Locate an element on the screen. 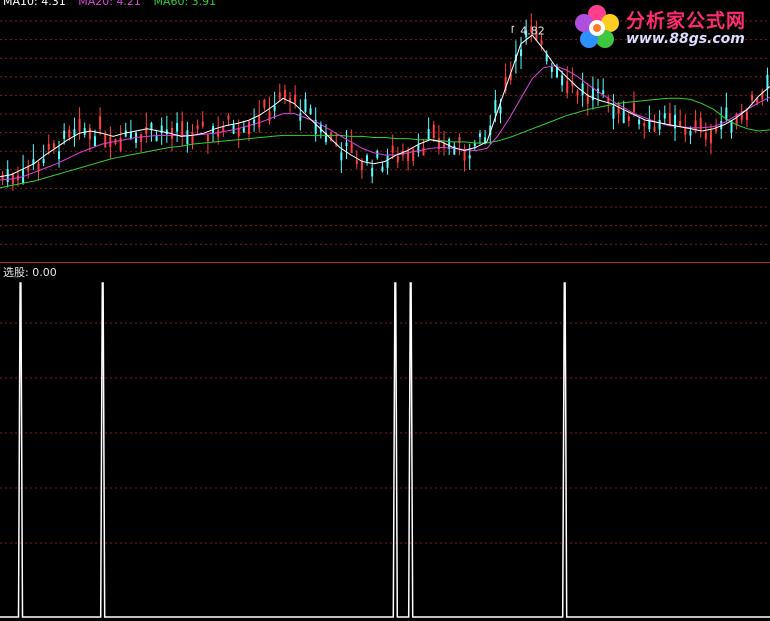  watermark-url: www.88gs.com is located at coordinates (685, 39).